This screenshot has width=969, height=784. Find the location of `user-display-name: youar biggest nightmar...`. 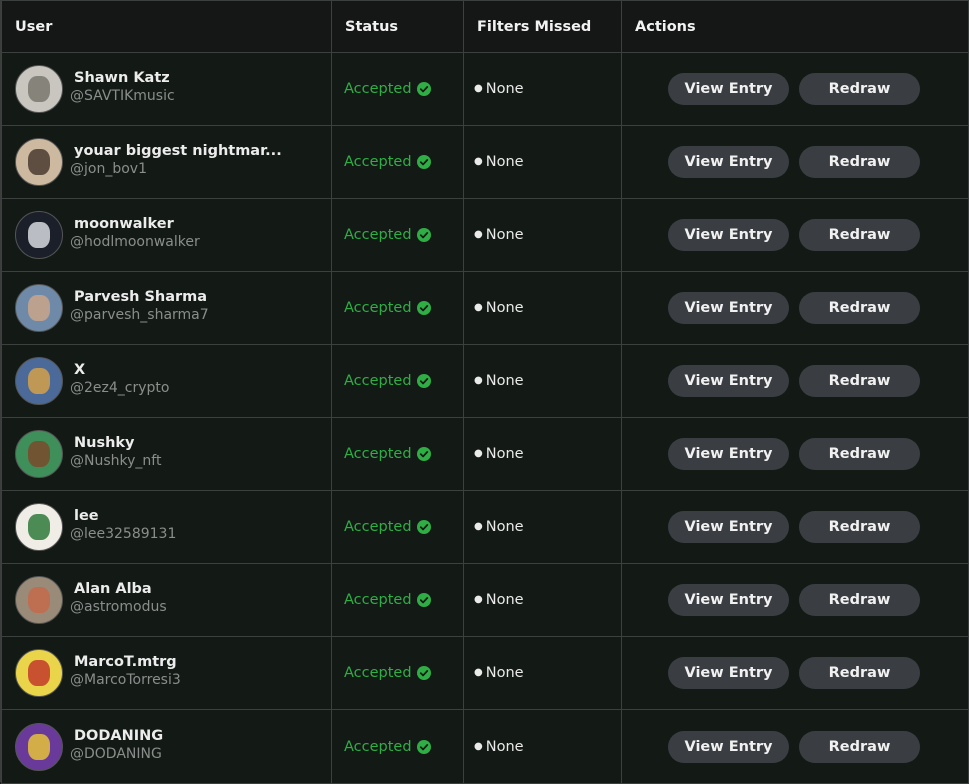

user-display-name: youar biggest nightmar... is located at coordinates (178, 151).